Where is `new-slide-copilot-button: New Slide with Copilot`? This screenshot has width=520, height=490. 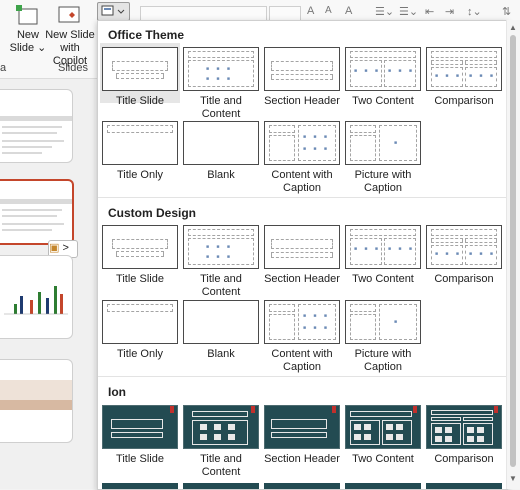 new-slide-copilot-button: New Slide with Copilot is located at coordinates (70, 36).